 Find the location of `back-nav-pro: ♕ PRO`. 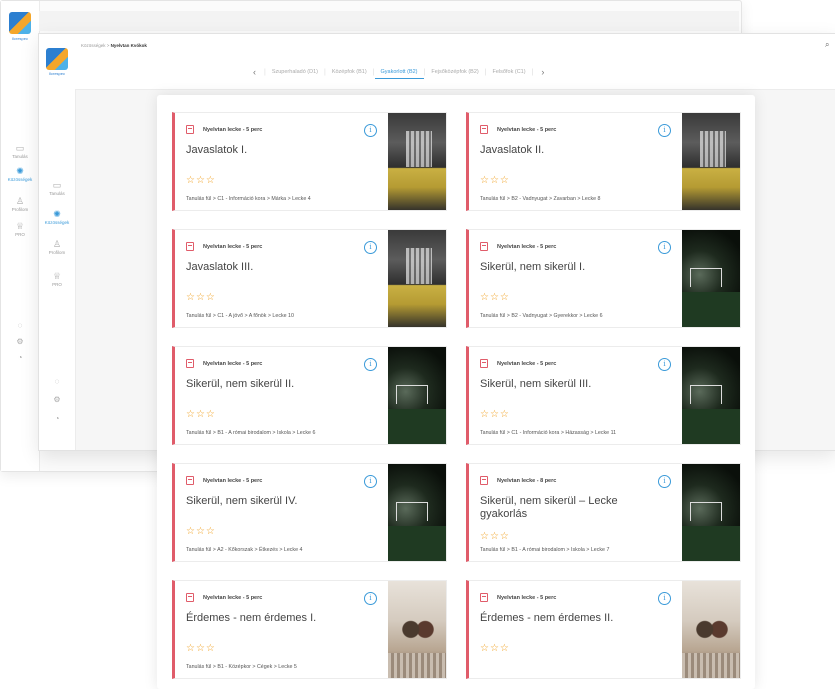

back-nav-pro: ♕ PRO is located at coordinates (20, 230).